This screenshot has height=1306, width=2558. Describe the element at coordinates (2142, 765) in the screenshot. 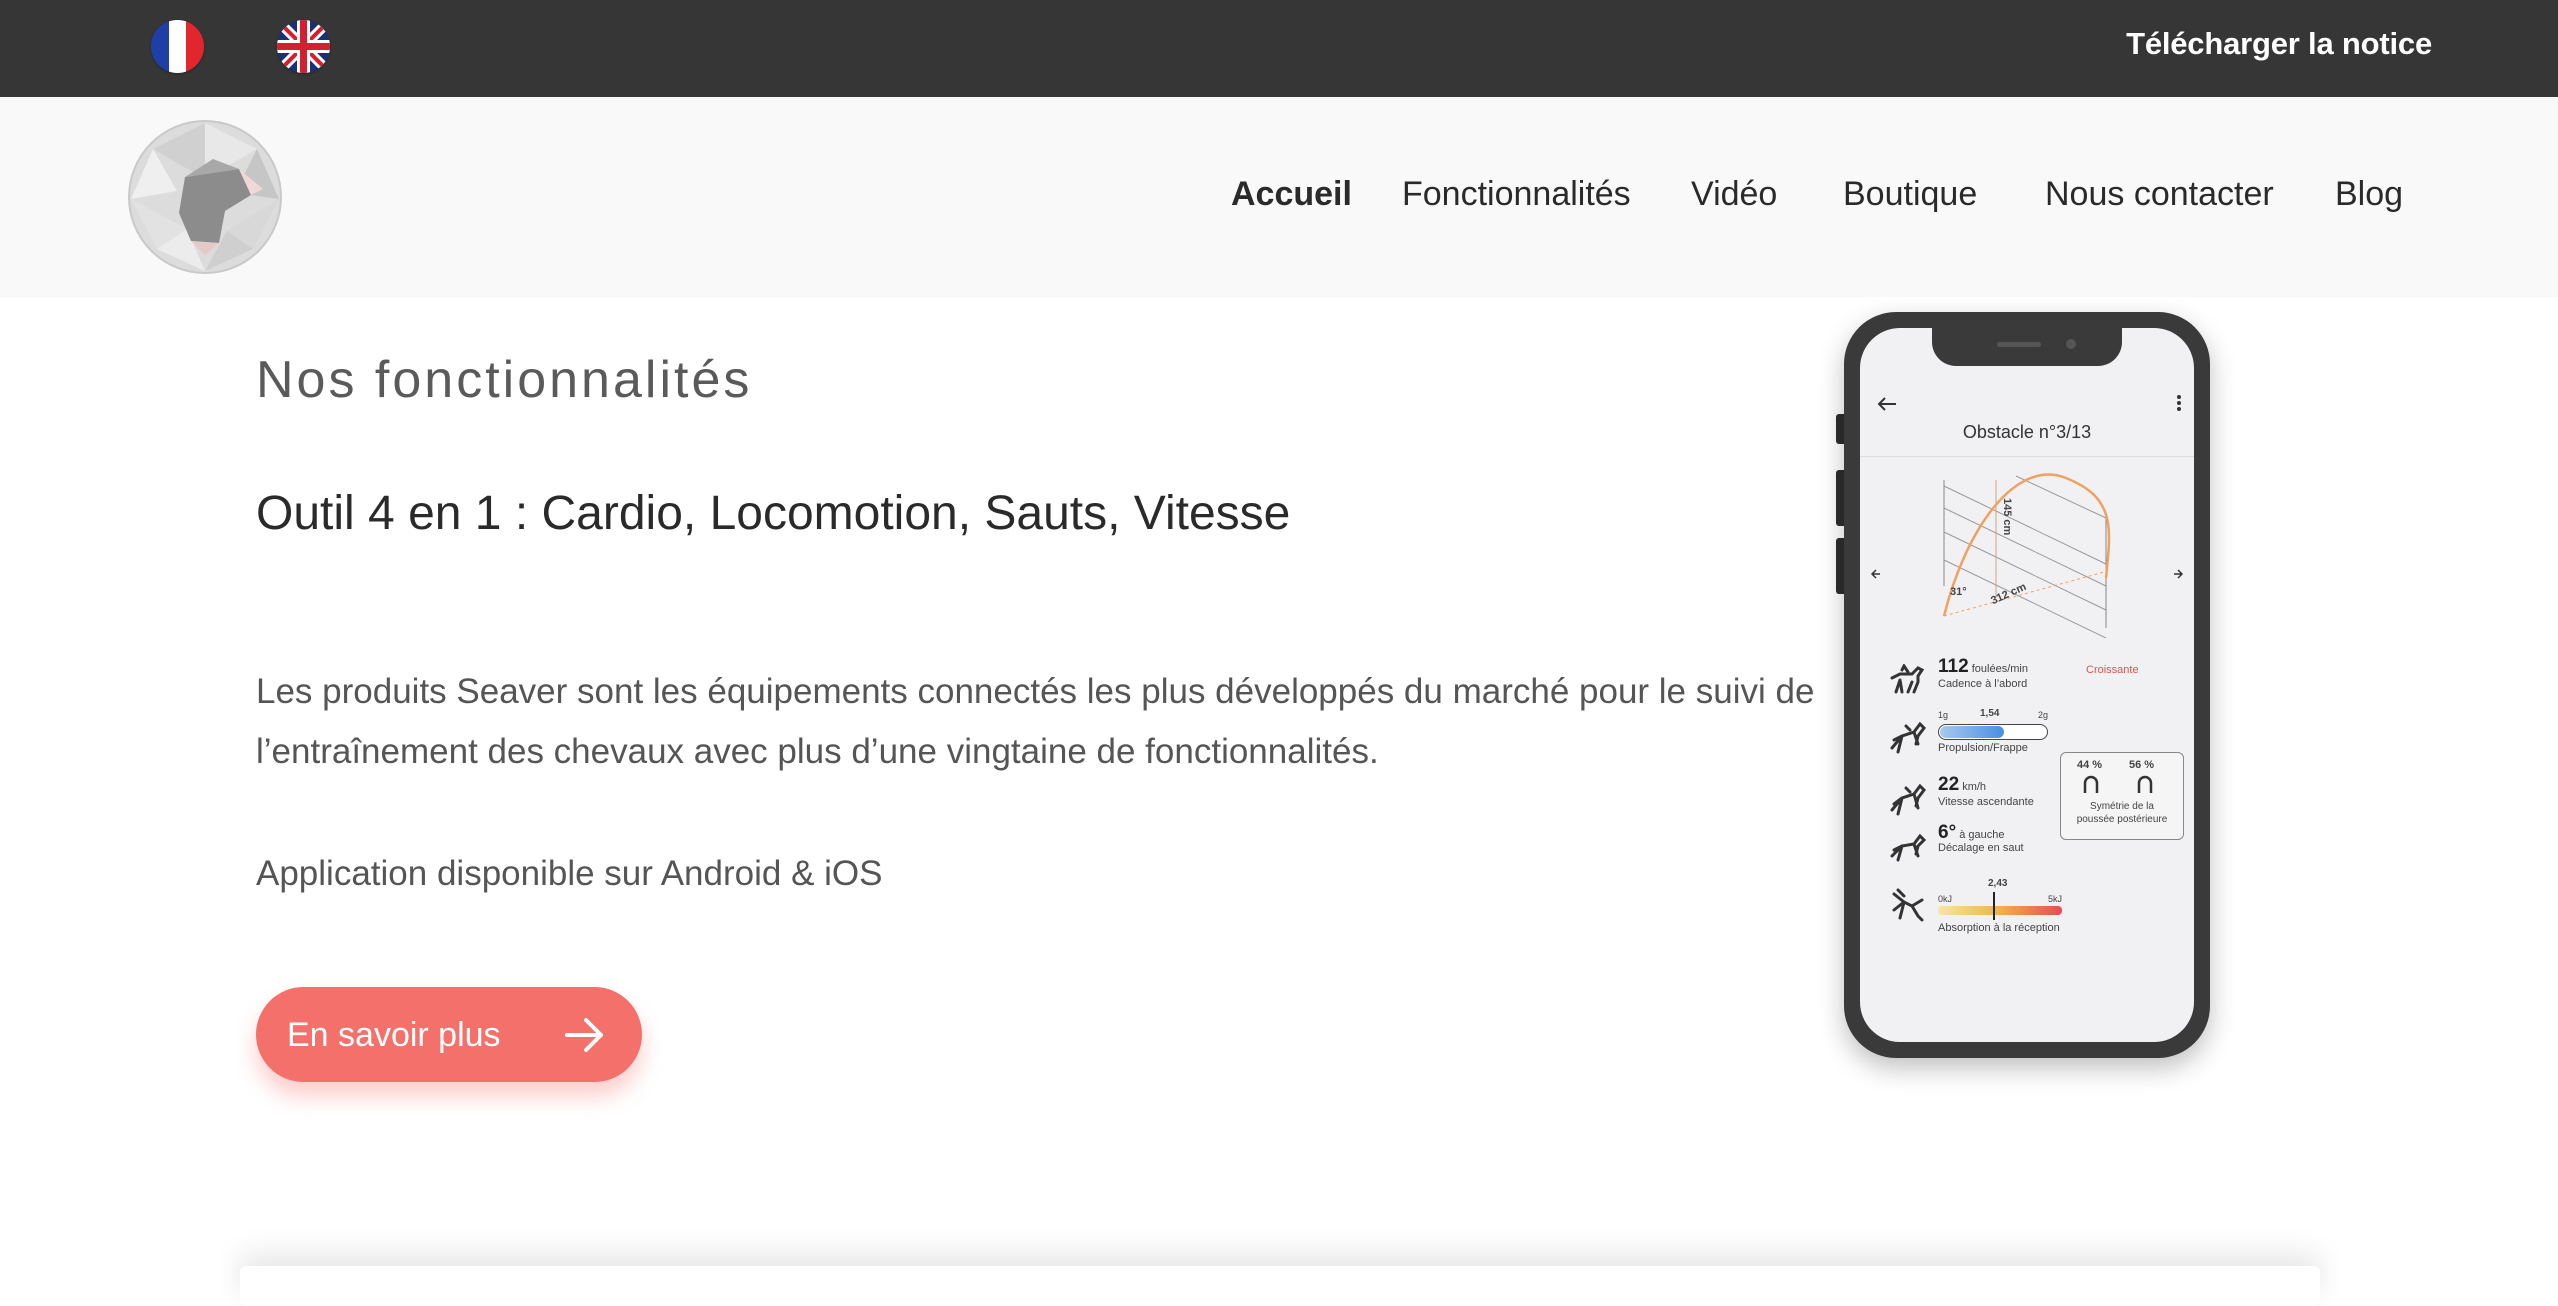

I see `symmetry-right-value: 56 %` at that location.